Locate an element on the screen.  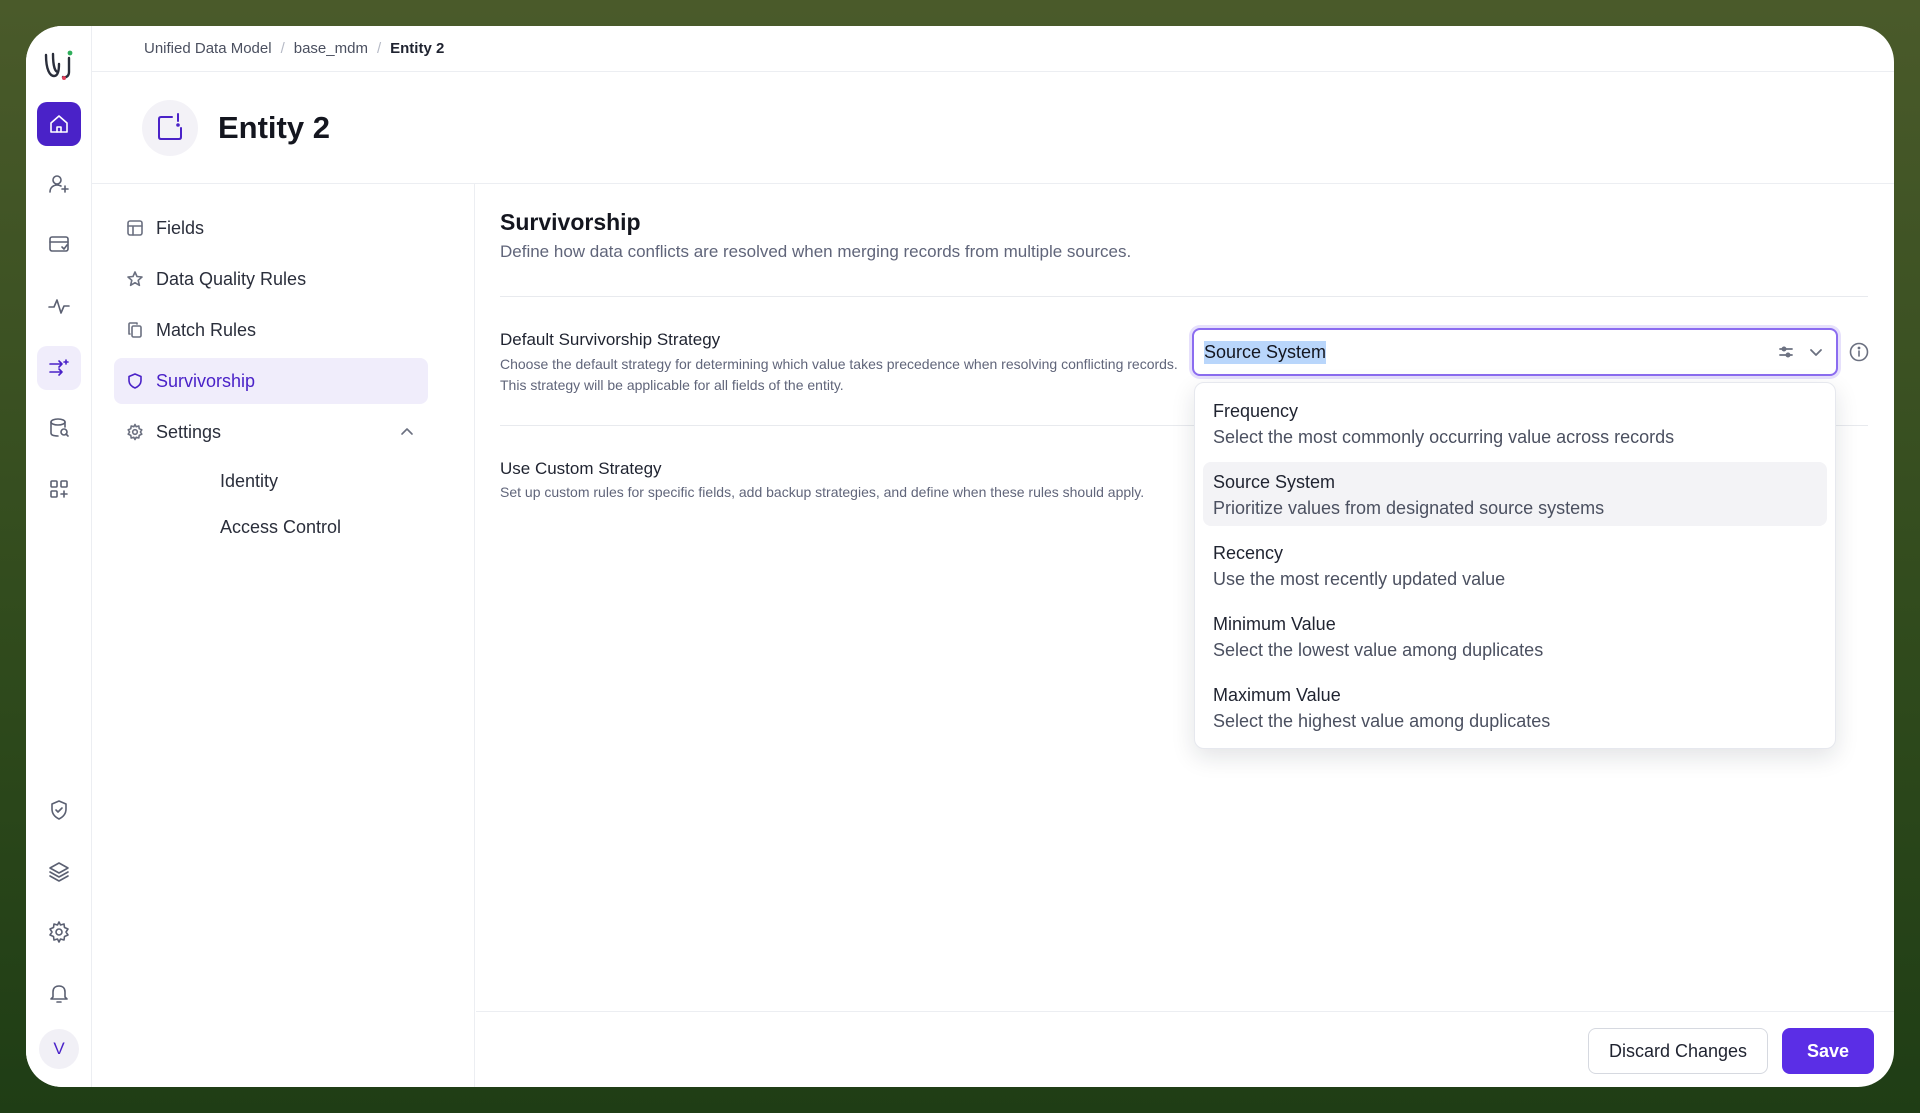
option-title: Minimum Value is located at coordinates (1274, 624).